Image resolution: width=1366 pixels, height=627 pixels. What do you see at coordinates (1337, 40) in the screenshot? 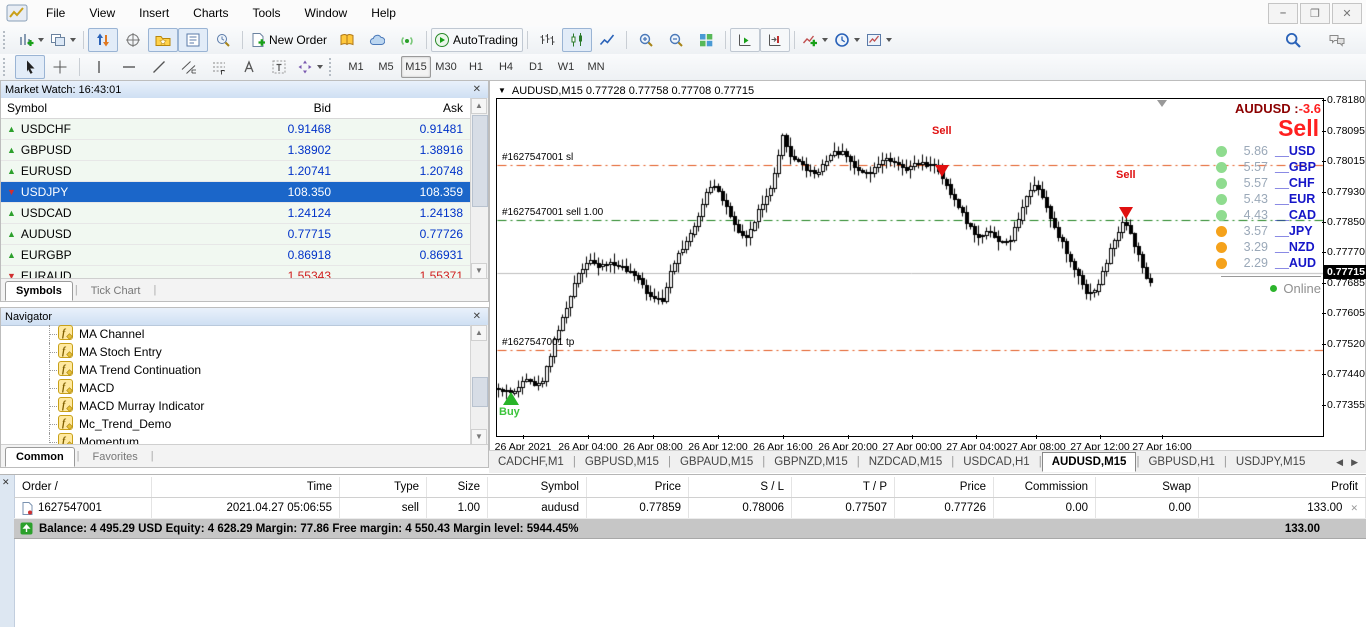
I see `community-chat-button` at bounding box center [1337, 40].